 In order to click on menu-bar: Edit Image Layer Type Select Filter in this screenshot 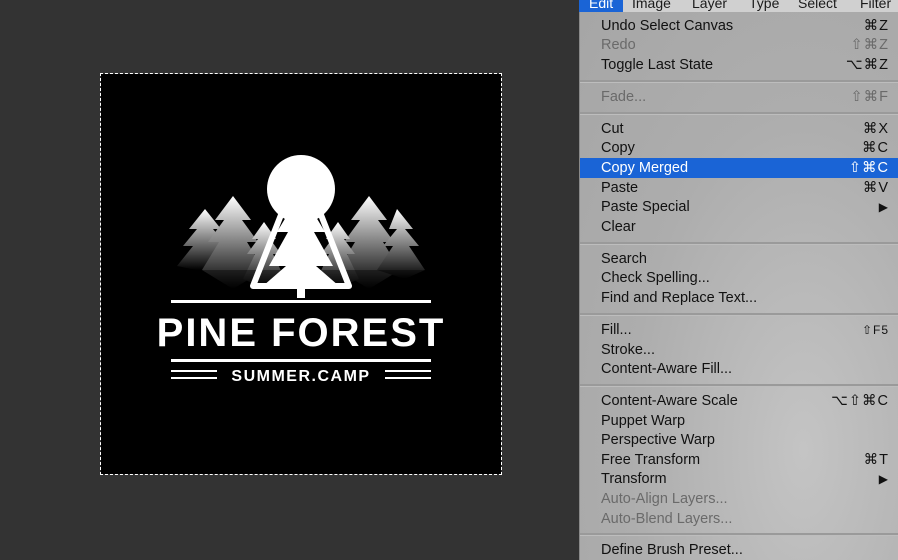, I will do `click(738, 6)`.